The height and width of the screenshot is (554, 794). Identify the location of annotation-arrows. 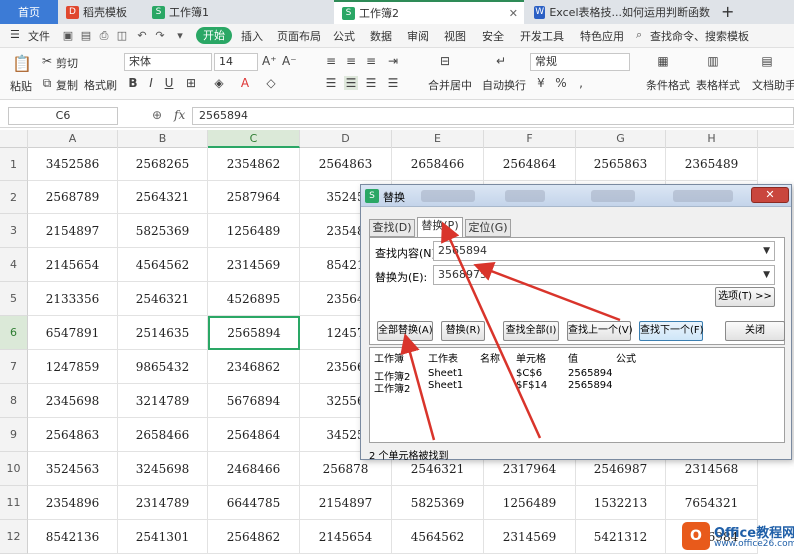
(510, 331).